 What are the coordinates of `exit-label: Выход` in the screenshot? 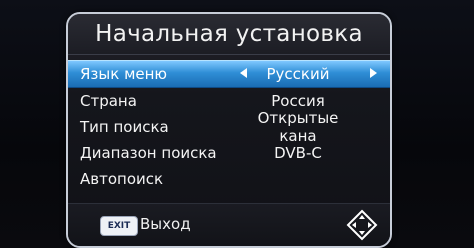 It's located at (165, 224).